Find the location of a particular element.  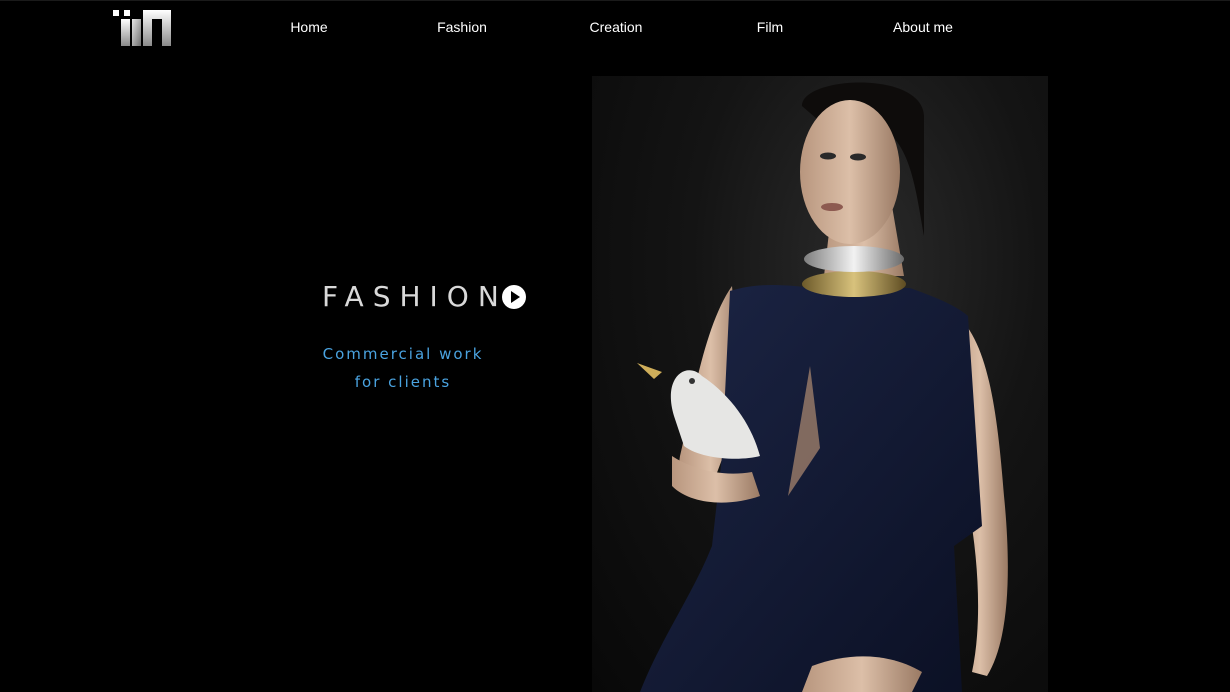

nav-about-me: About me is located at coordinates (923, 27).